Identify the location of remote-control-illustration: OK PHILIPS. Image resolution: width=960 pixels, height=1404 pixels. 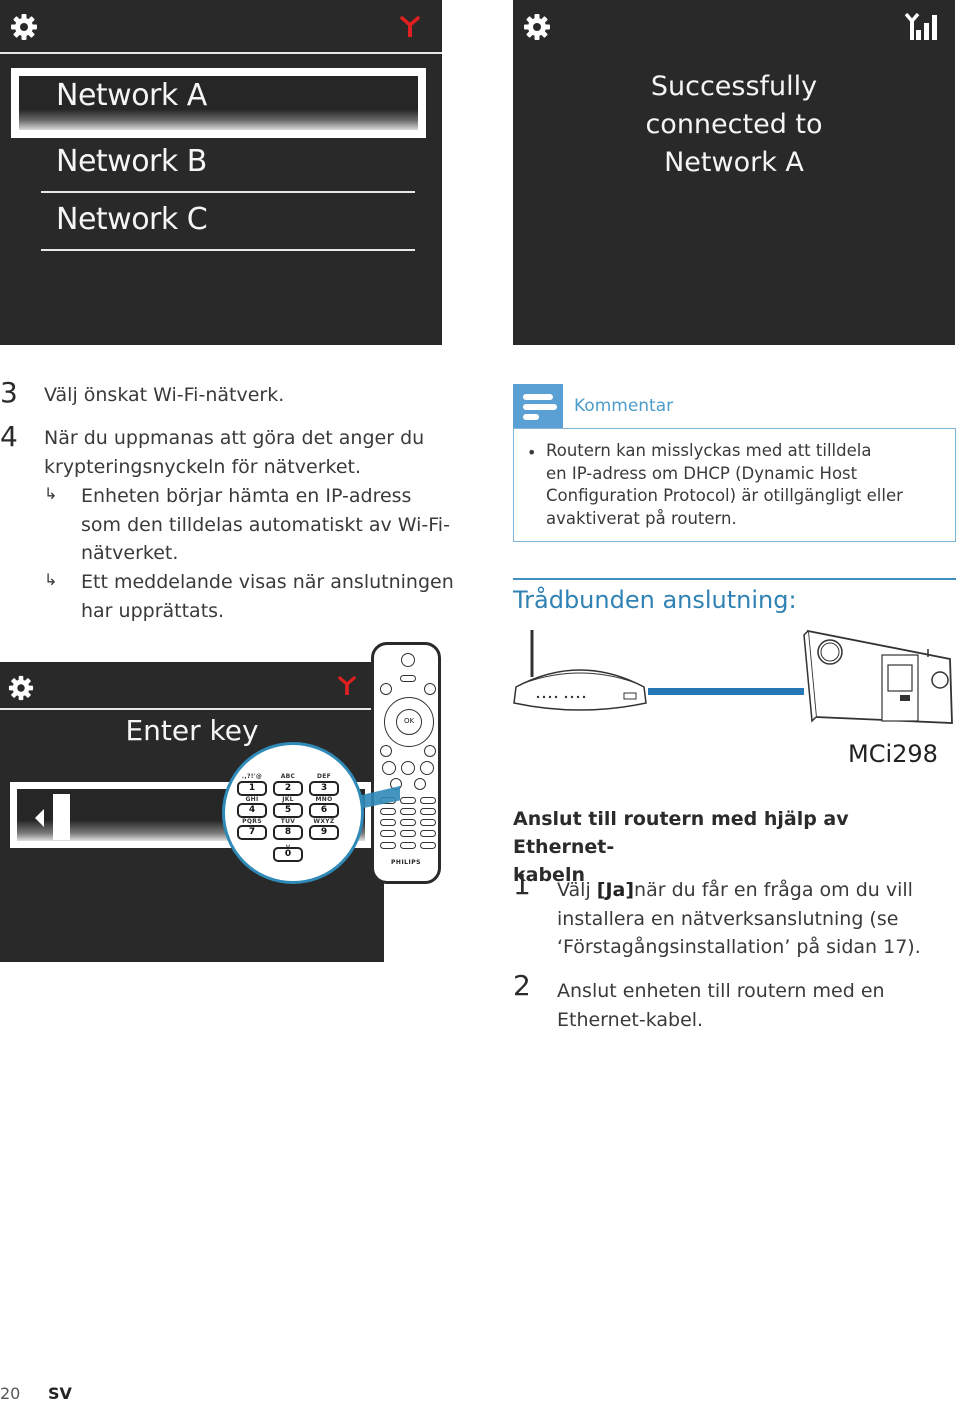
(406, 763).